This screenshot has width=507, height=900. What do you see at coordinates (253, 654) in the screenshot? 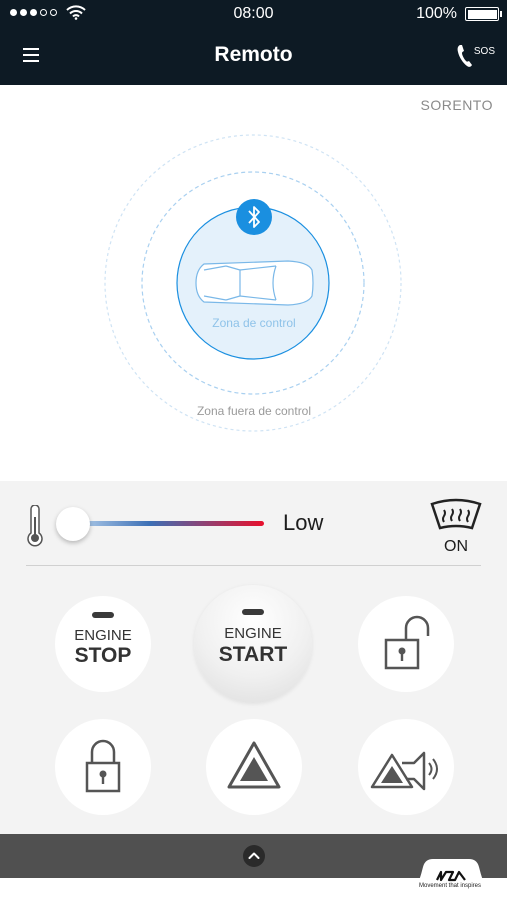
I see `engine-start-line2: START` at bounding box center [253, 654].